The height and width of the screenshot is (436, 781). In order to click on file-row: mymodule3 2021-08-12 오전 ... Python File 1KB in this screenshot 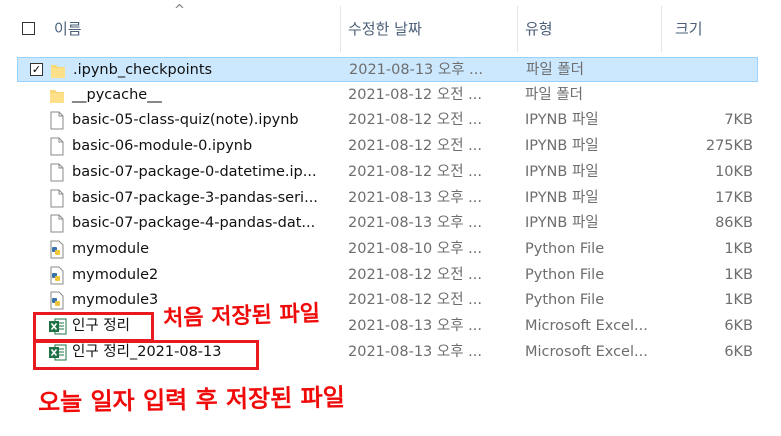, I will do `click(387, 300)`.